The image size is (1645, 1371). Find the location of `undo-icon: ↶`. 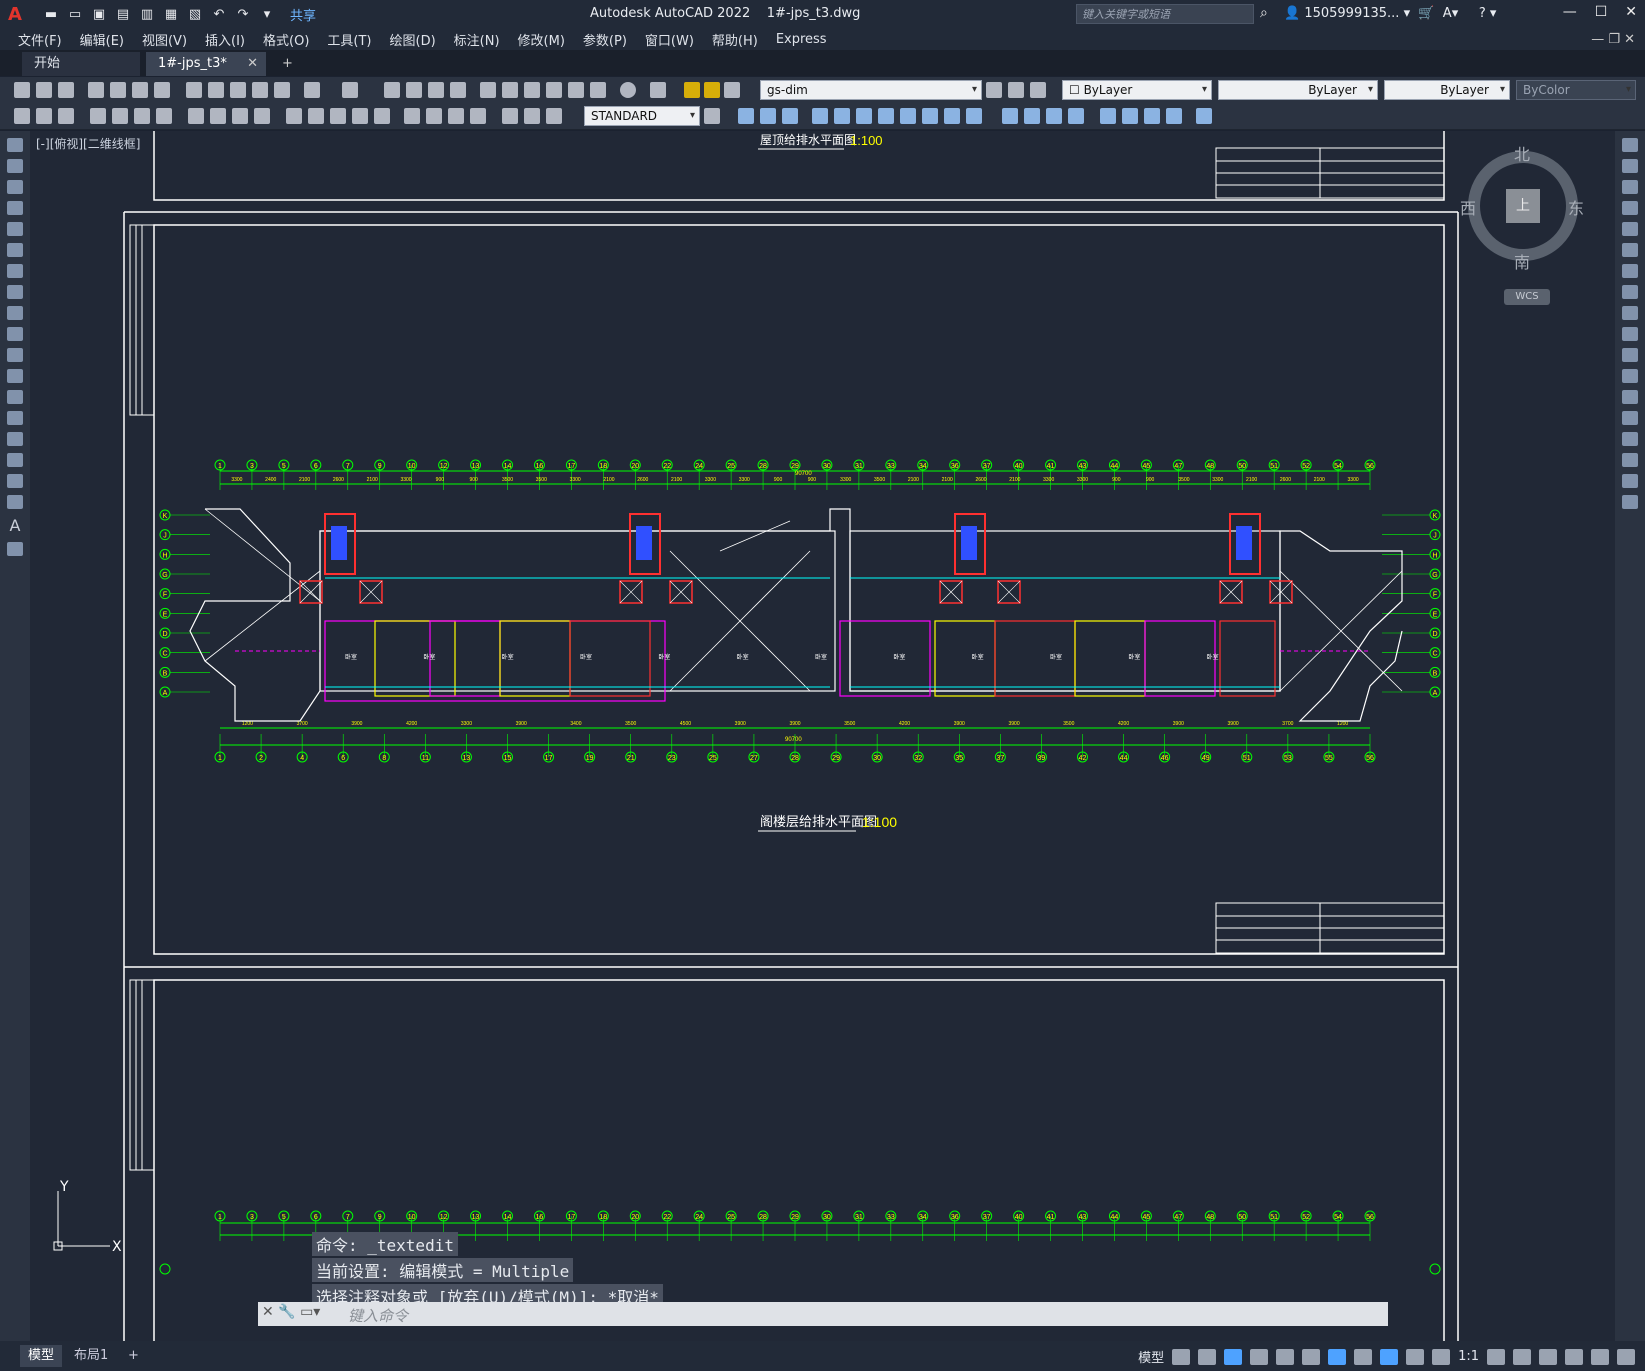

undo-icon: ↶ is located at coordinates (219, 14).